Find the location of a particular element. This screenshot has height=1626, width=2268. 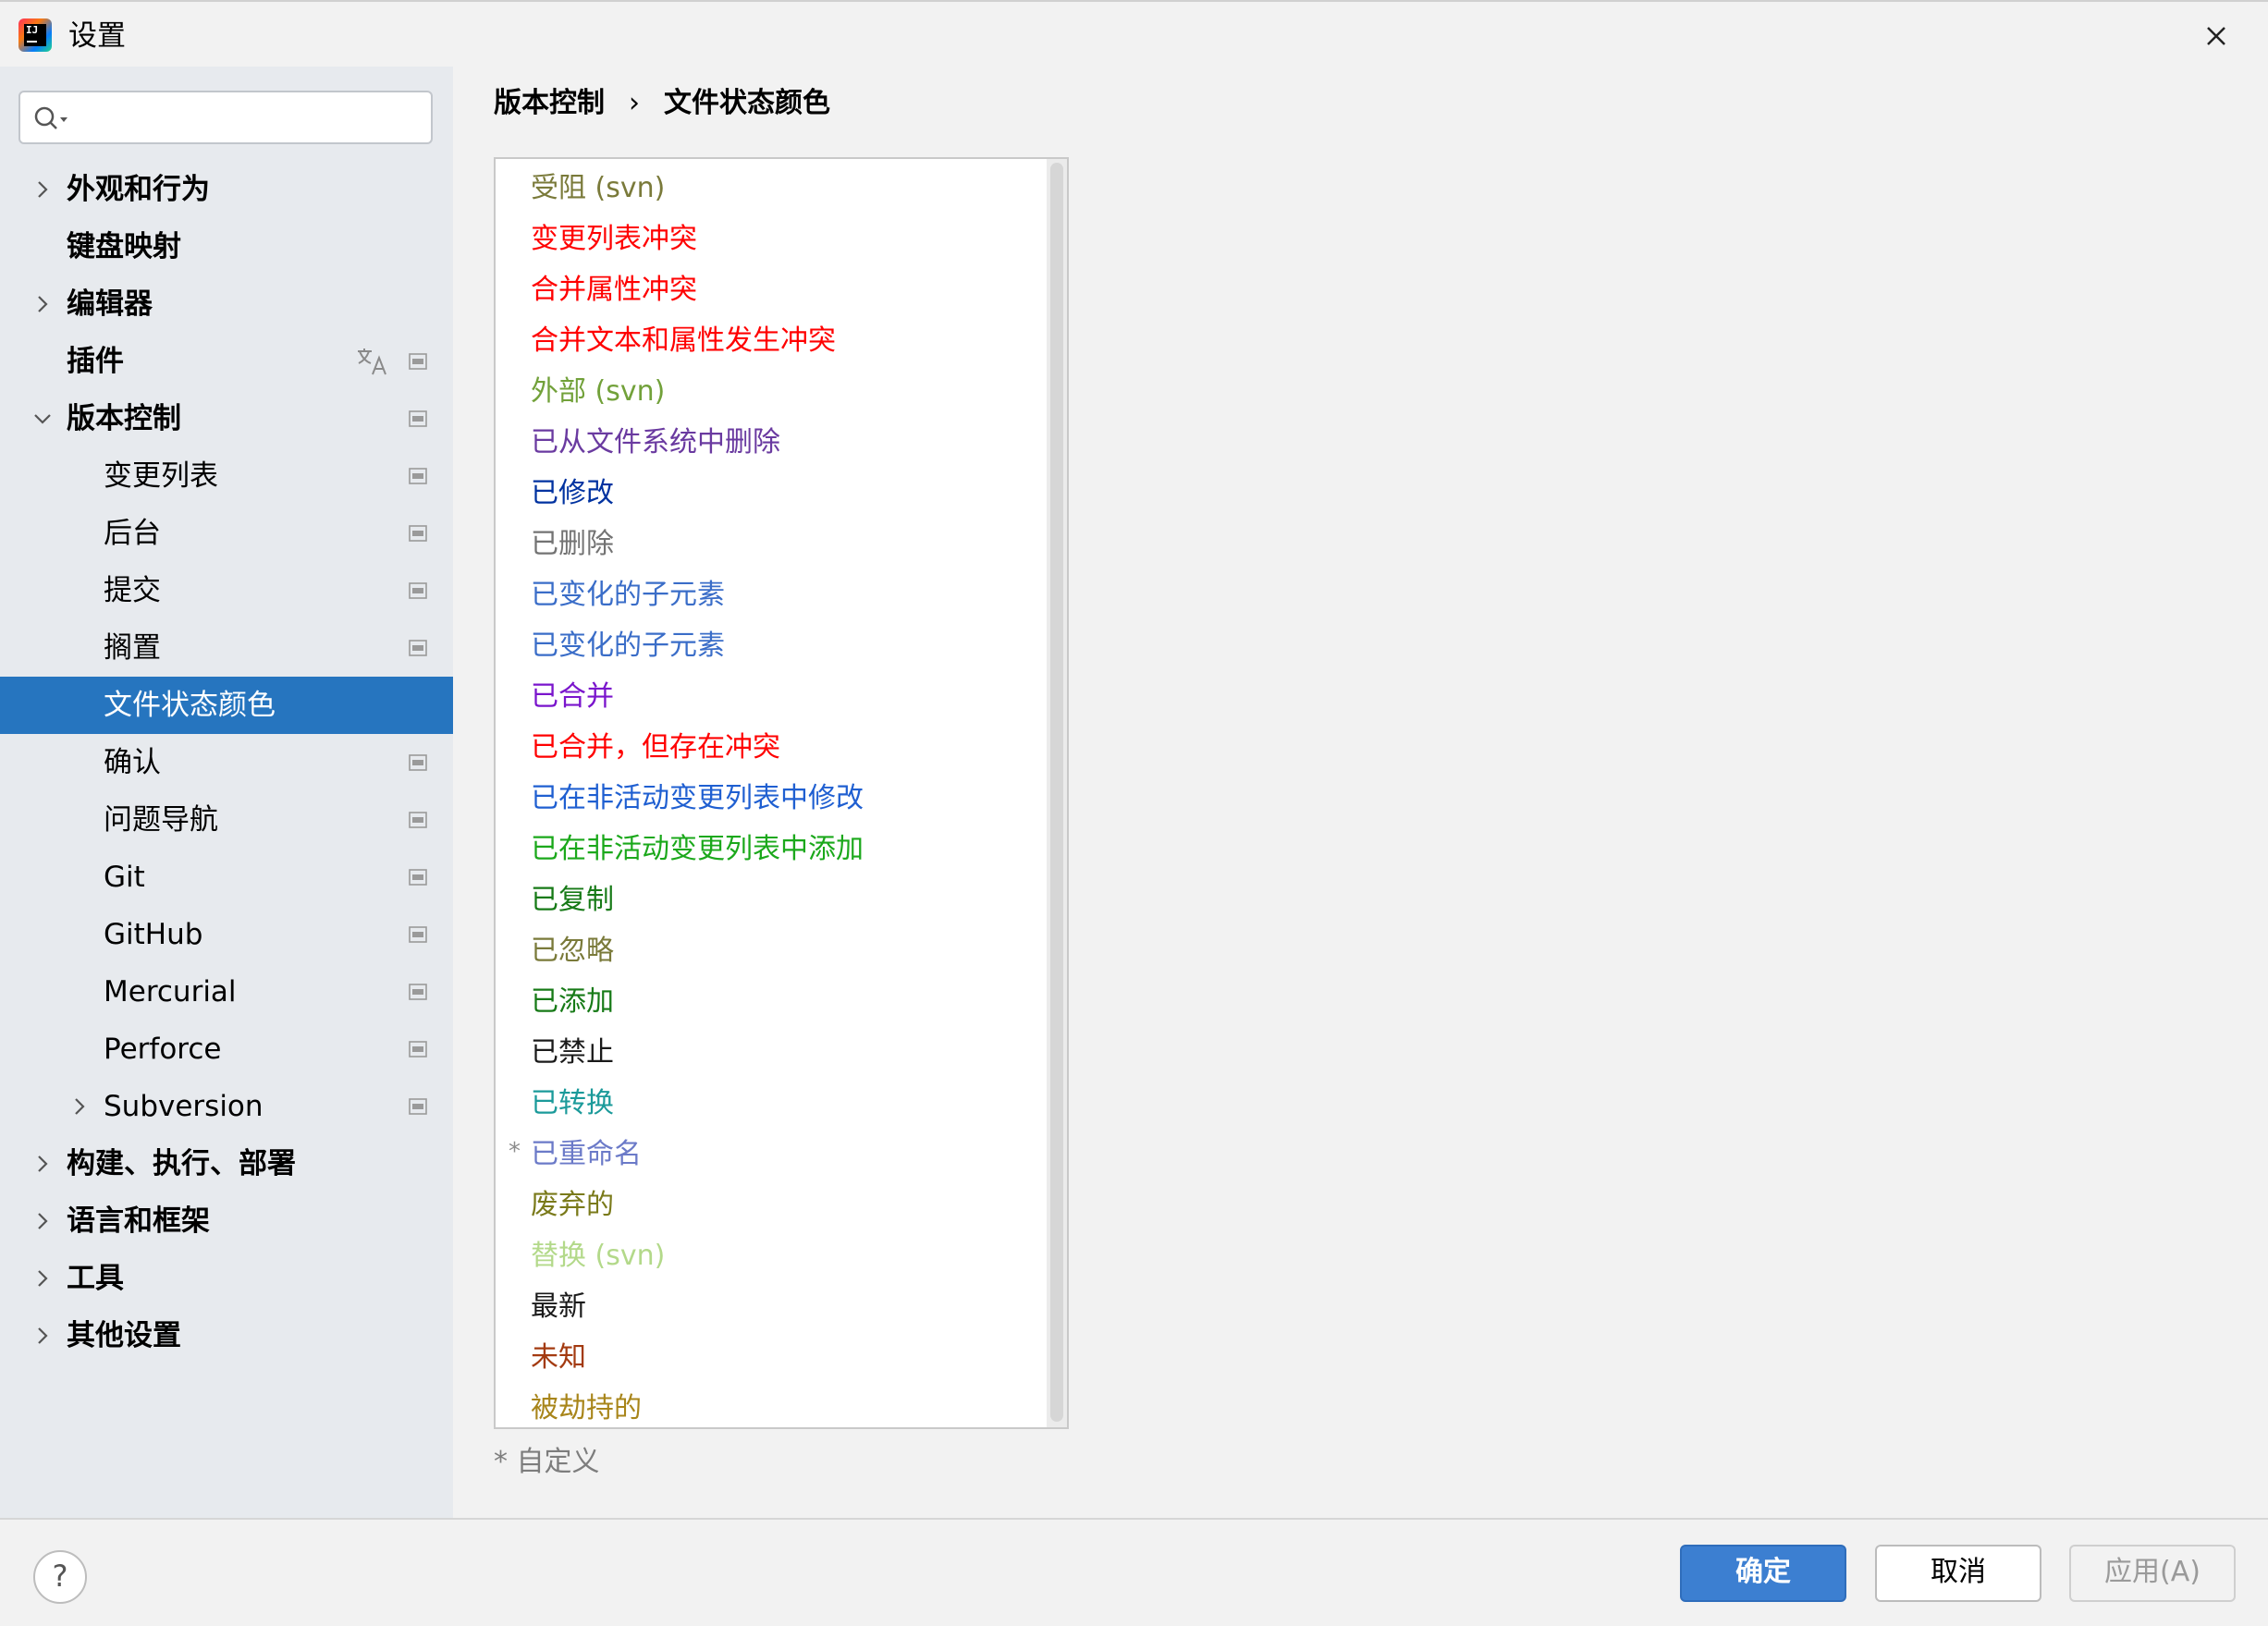

status-list-item-label: 已添加 is located at coordinates (572, 1001).